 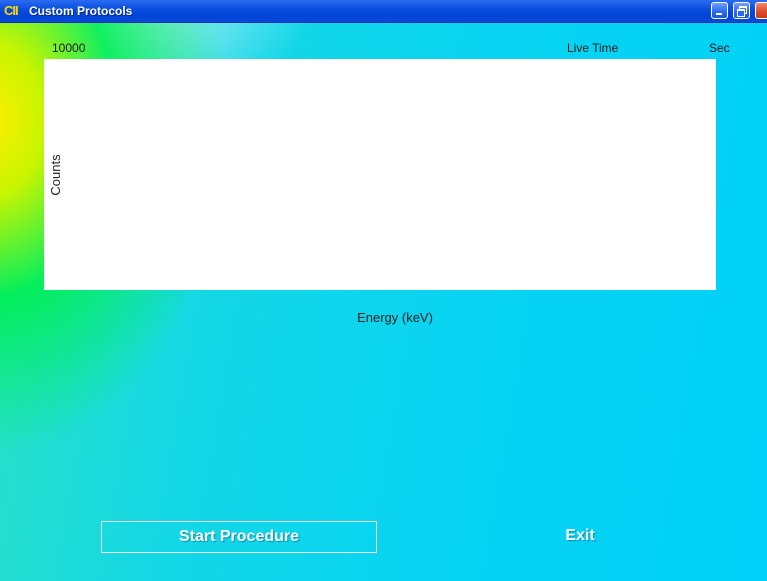 I want to click on y-axis-label: Counts, so click(x=55, y=175).